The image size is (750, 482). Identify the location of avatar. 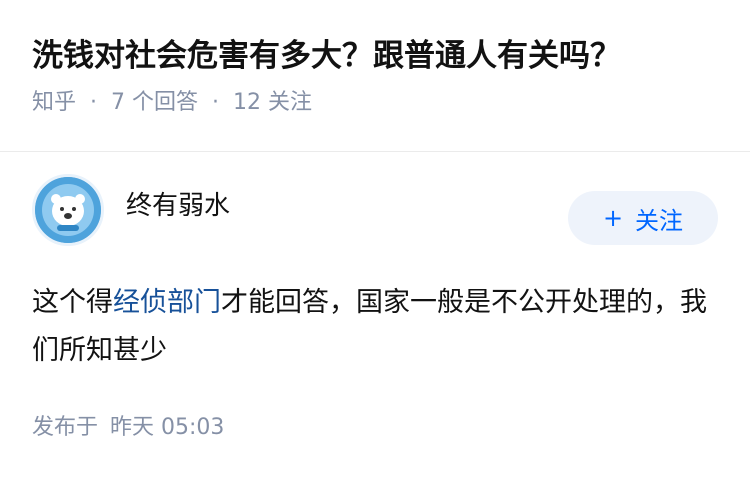
(68, 210).